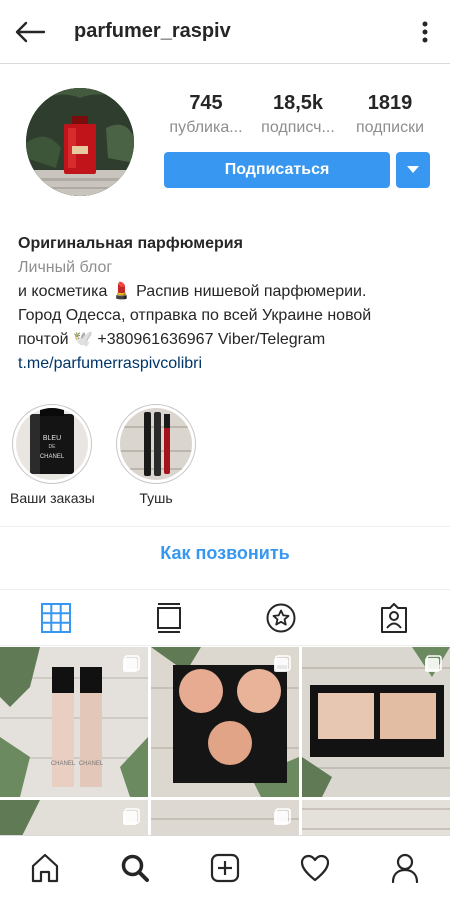 This screenshot has height=900, width=450. I want to click on nav-activity, so click(315, 868).